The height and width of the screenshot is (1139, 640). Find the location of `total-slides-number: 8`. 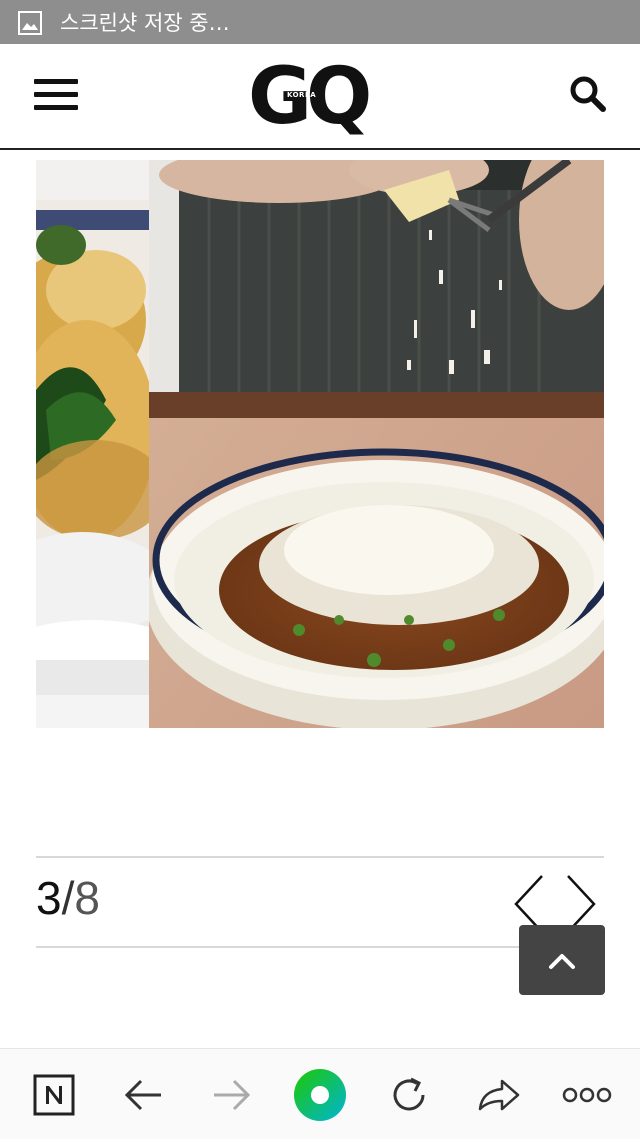

total-slides-number: 8 is located at coordinates (87, 898).